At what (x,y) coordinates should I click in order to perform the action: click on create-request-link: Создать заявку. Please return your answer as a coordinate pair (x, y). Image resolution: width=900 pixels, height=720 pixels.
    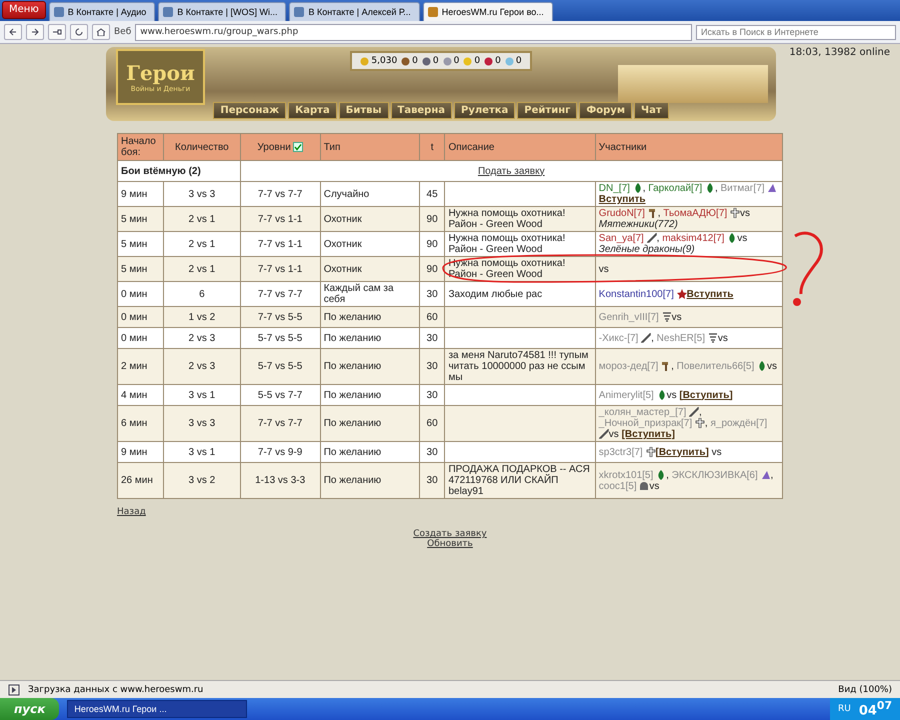
    Looking at the image, I should click on (450, 534).